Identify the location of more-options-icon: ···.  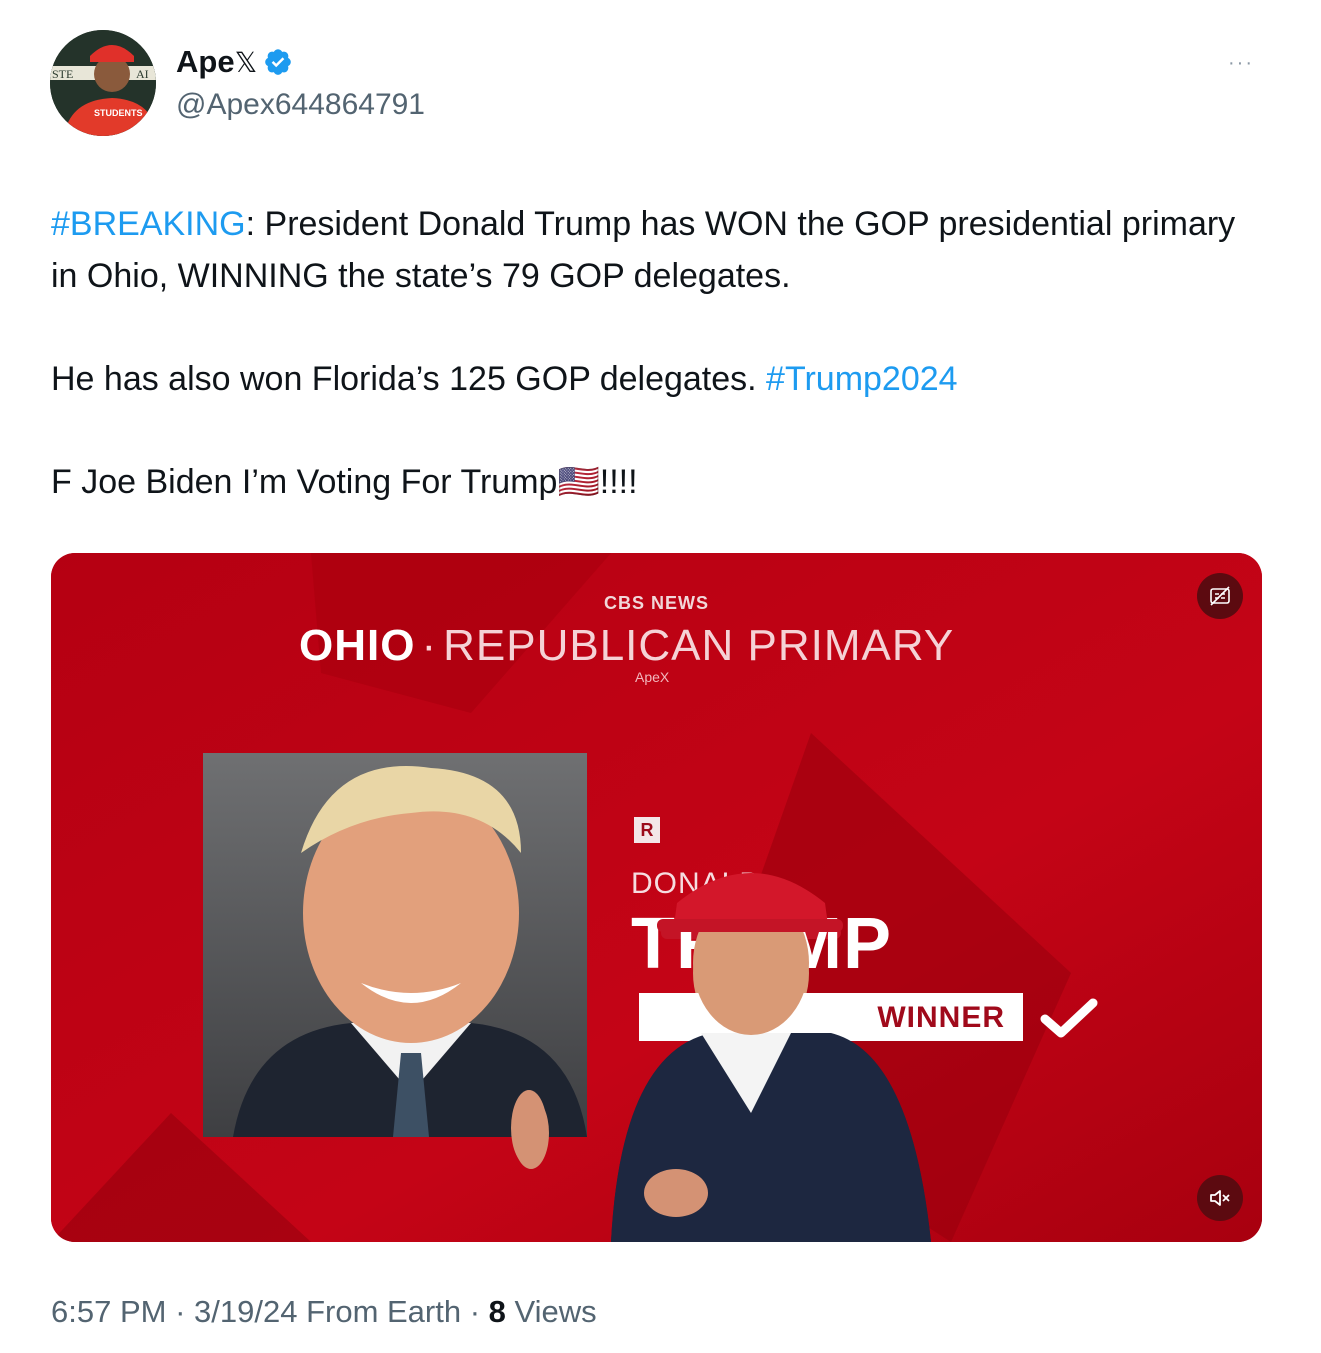
(1241, 63).